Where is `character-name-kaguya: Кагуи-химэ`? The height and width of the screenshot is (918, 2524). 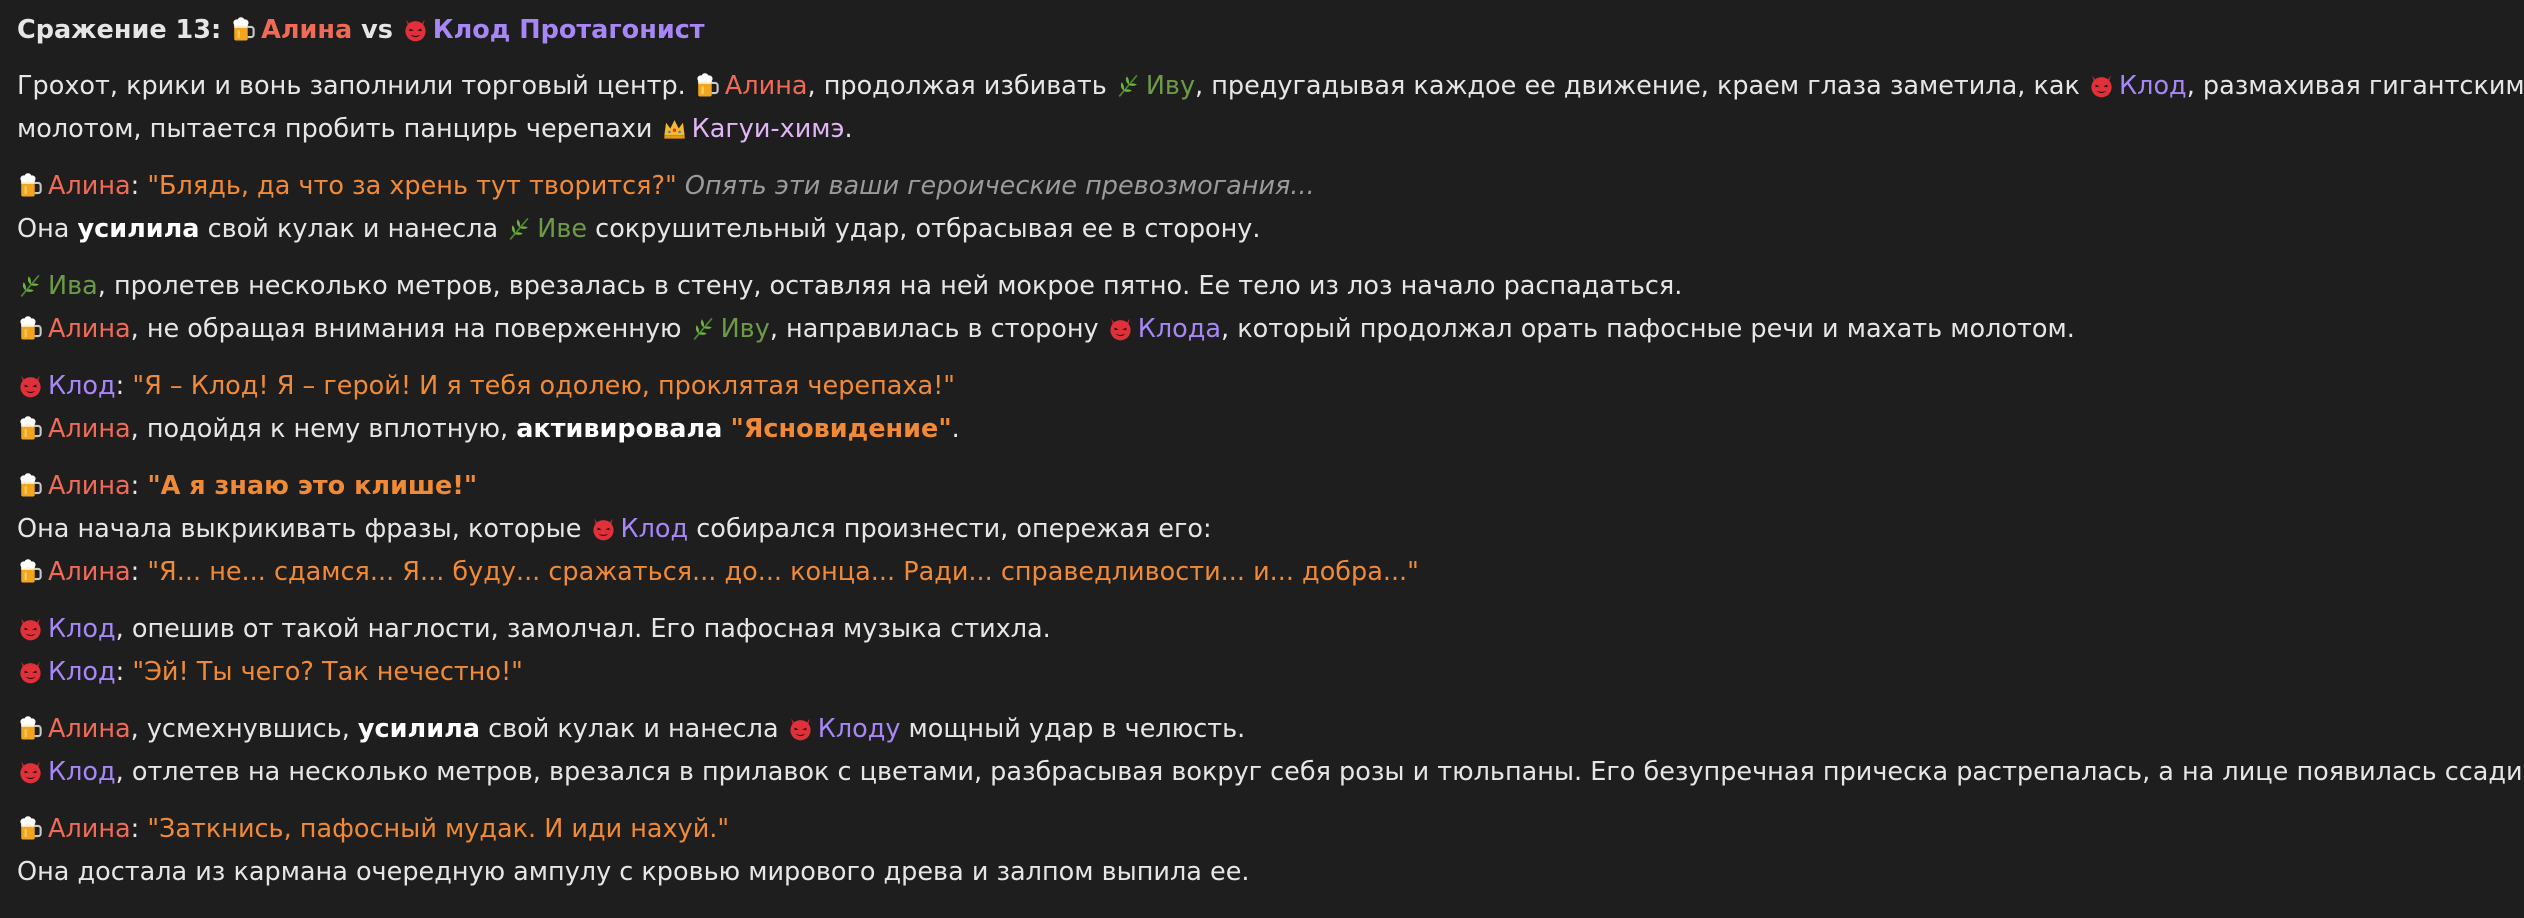
character-name-kaguya: Кагуи-химэ is located at coordinates (768, 129).